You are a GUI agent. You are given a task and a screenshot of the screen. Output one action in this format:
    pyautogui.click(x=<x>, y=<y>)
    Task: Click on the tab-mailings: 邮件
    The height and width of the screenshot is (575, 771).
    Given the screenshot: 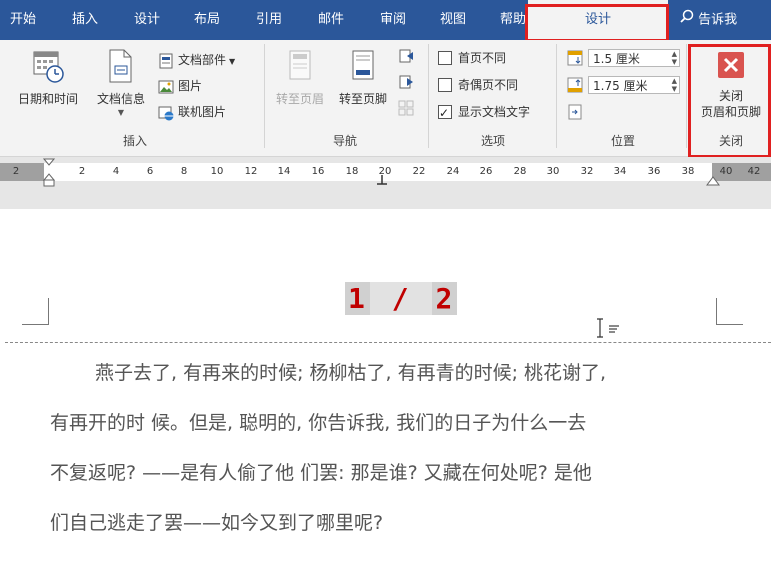 What is the action you would take?
    pyautogui.click(x=331, y=20)
    